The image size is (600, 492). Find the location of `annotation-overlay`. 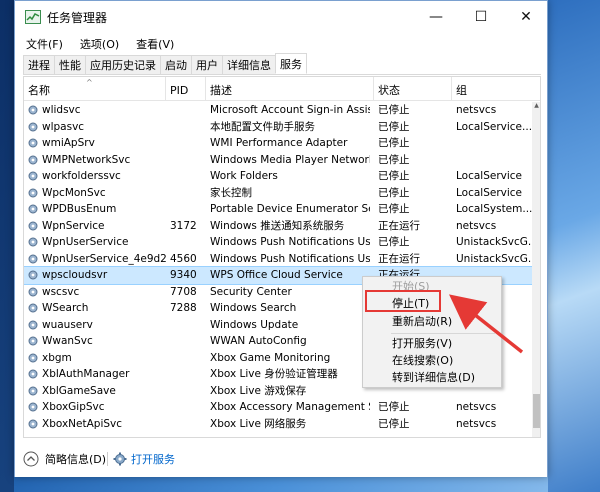

annotation-overlay is located at coordinates (486, 324).